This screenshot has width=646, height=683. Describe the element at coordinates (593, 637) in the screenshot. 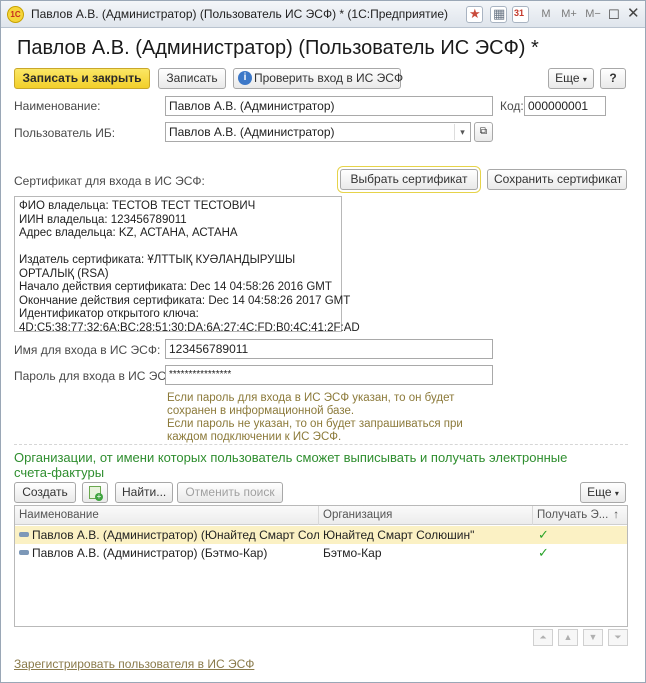

I see `scroll-down-icon: ▼` at that location.